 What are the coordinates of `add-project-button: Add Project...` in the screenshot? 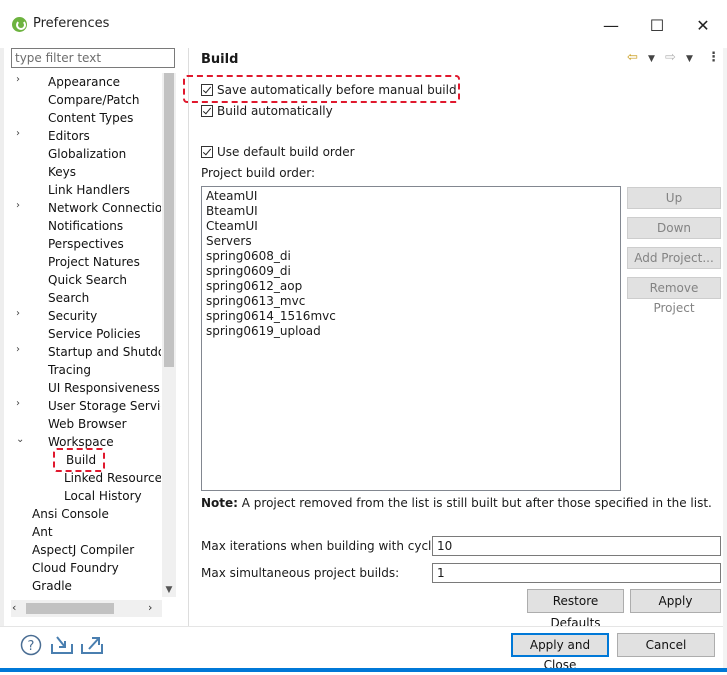 It's located at (674, 258).